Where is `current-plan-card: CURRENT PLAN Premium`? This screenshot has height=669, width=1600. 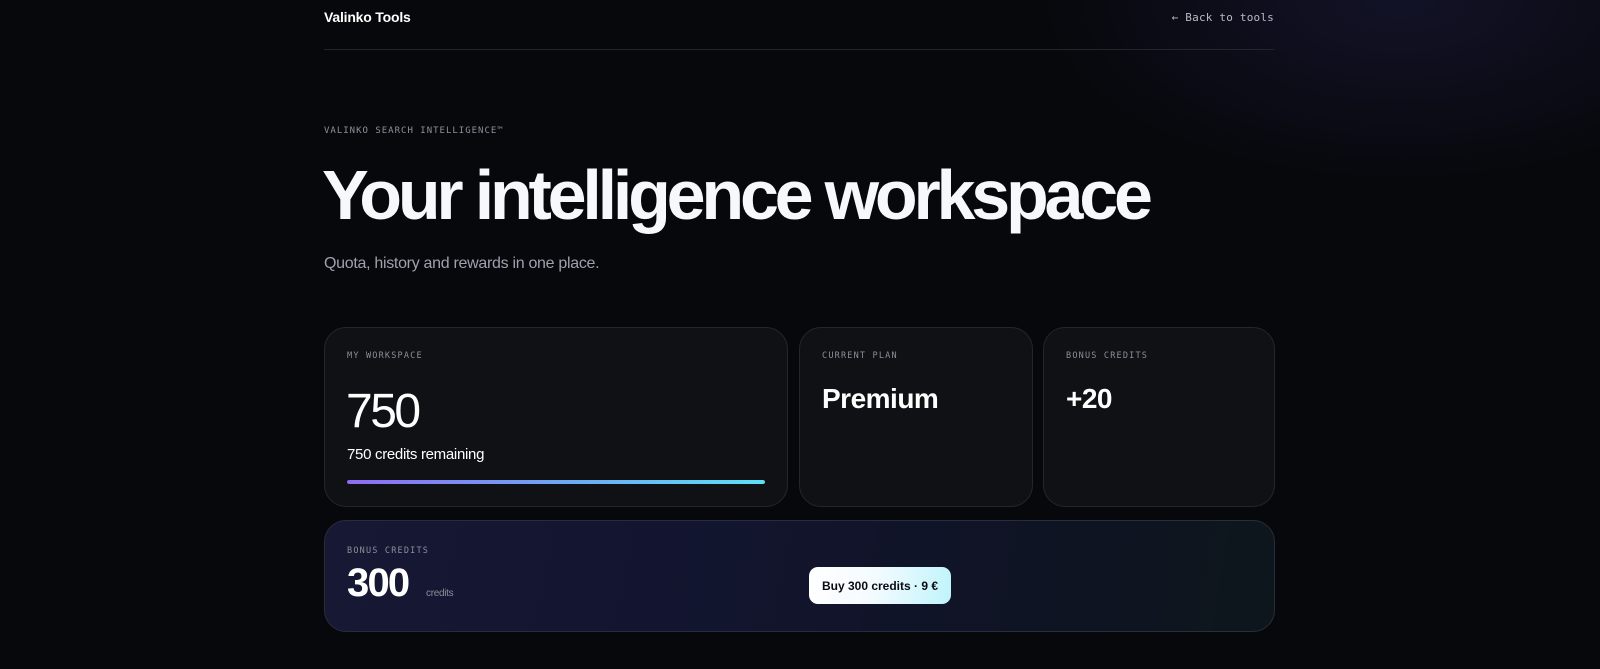
current-plan-card: CURRENT PLAN Premium is located at coordinates (916, 417).